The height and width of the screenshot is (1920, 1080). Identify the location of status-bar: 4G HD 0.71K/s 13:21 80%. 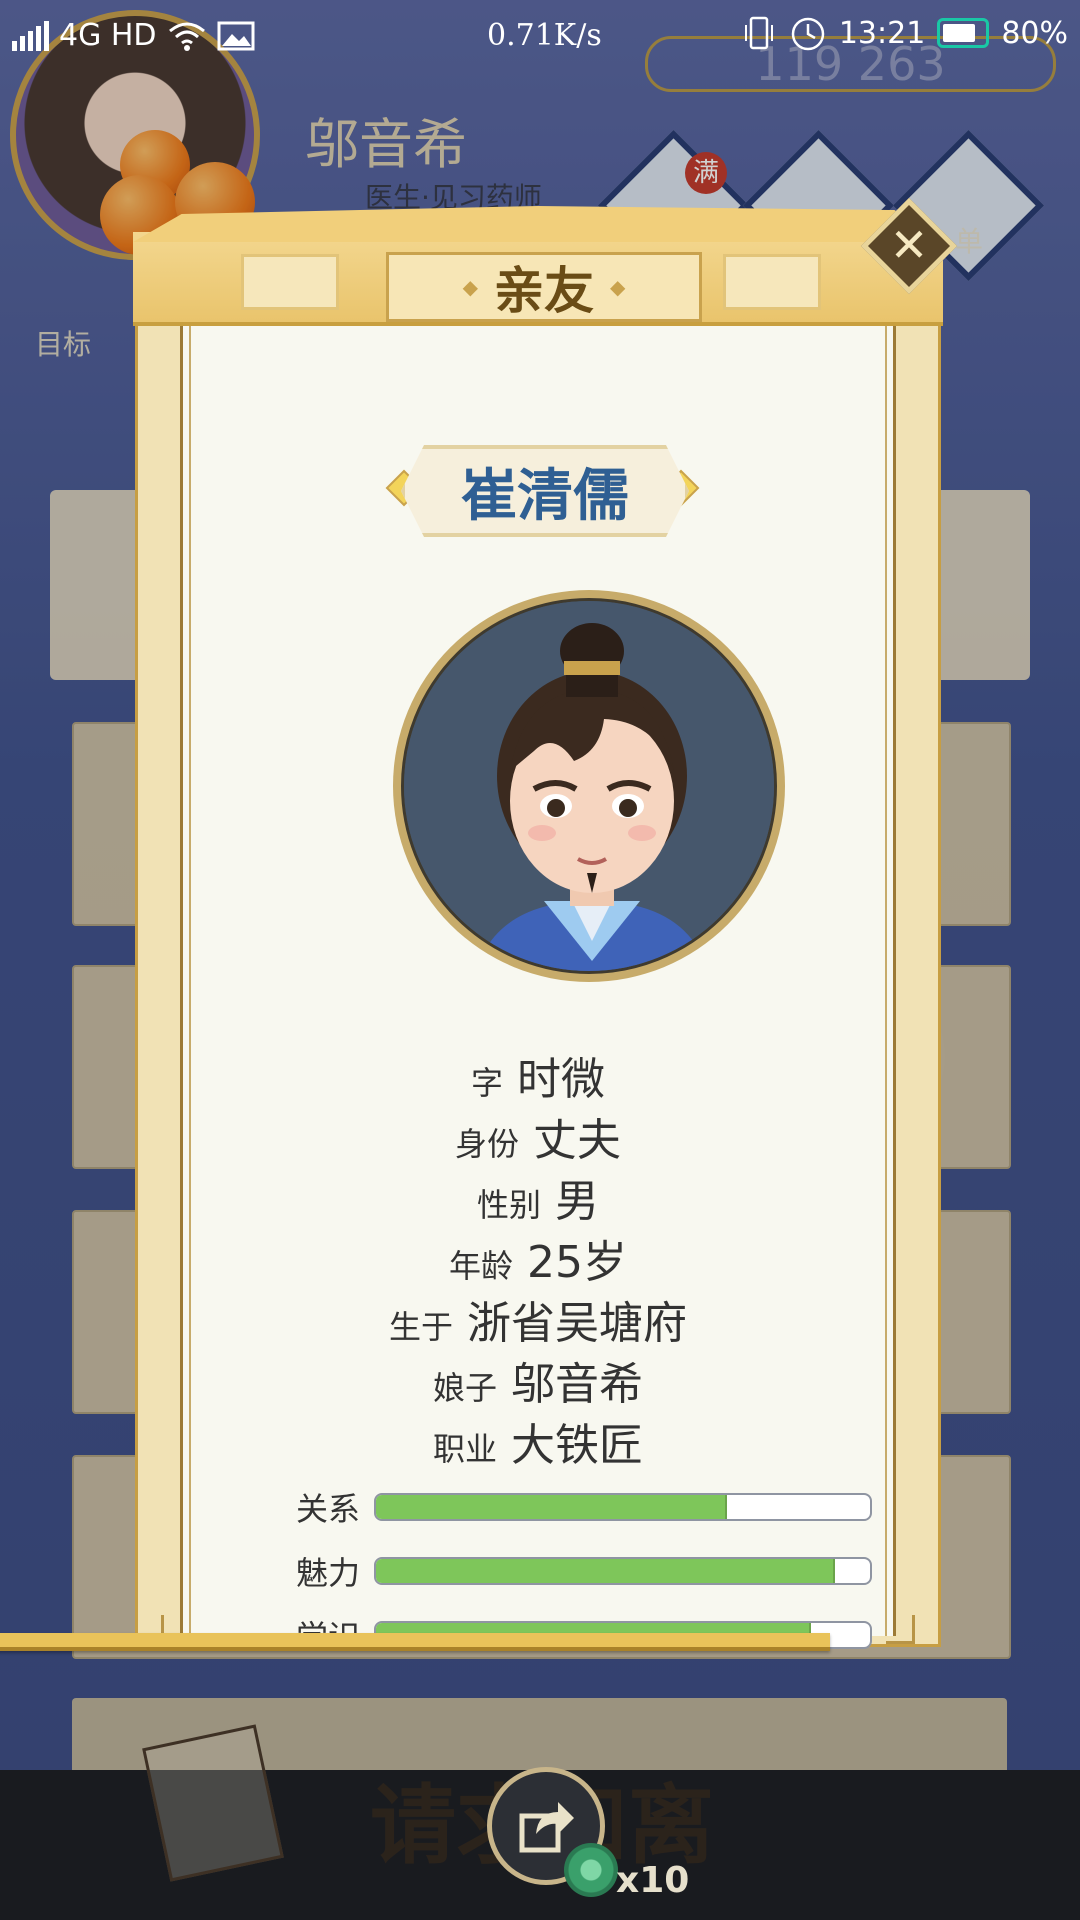
(540, 36).